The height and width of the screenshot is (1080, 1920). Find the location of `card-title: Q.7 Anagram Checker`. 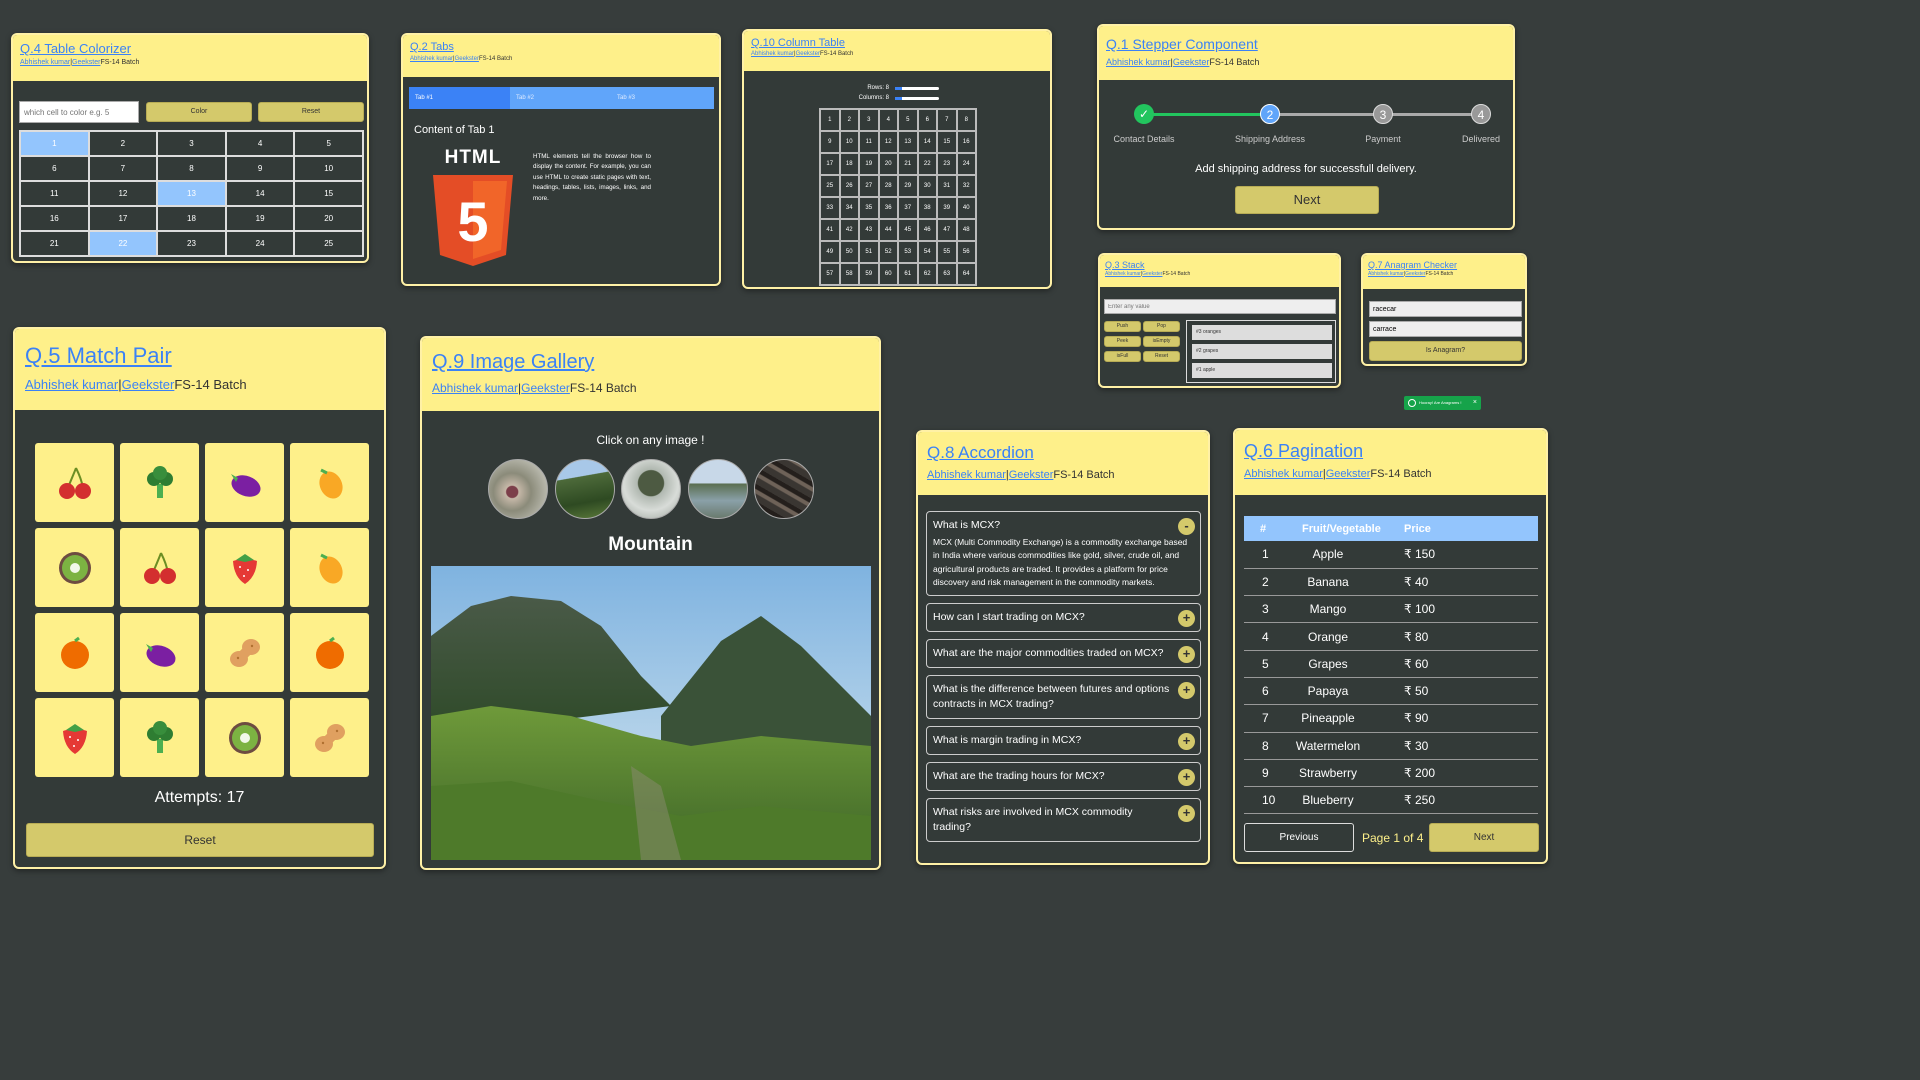

card-title: Q.7 Anagram Checker is located at coordinates (1444, 265).